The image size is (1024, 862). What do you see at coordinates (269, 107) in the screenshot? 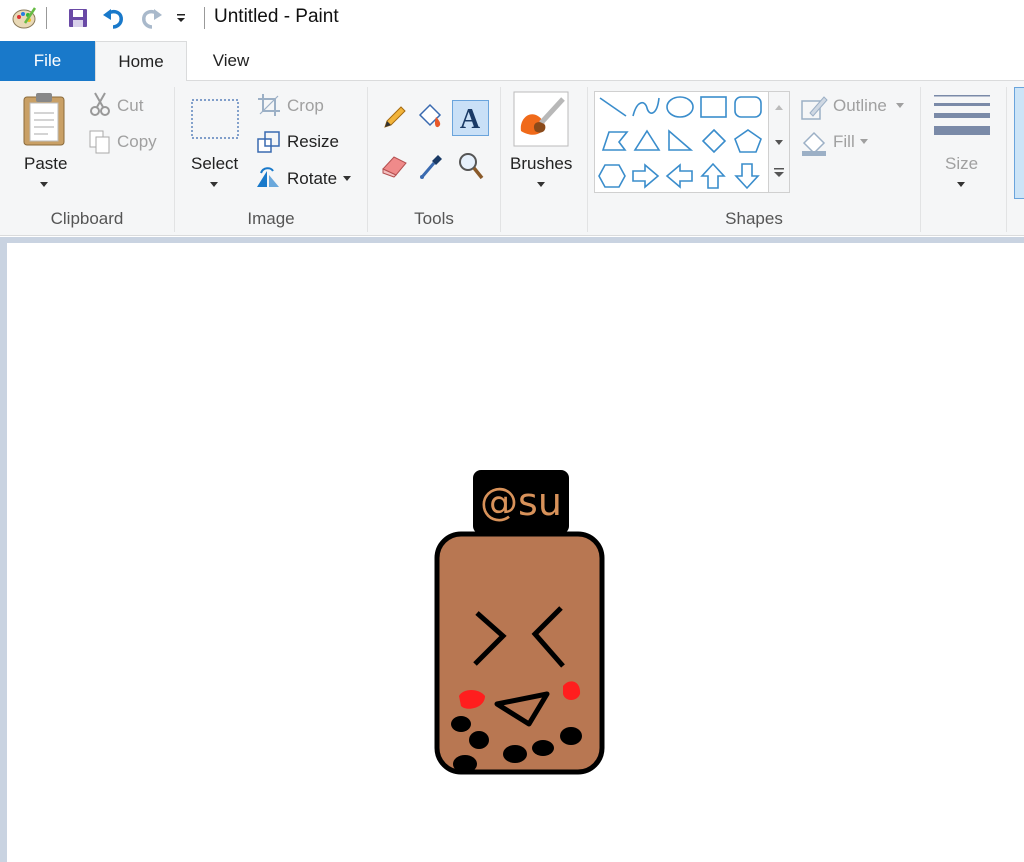
I see `crop-icon` at bounding box center [269, 107].